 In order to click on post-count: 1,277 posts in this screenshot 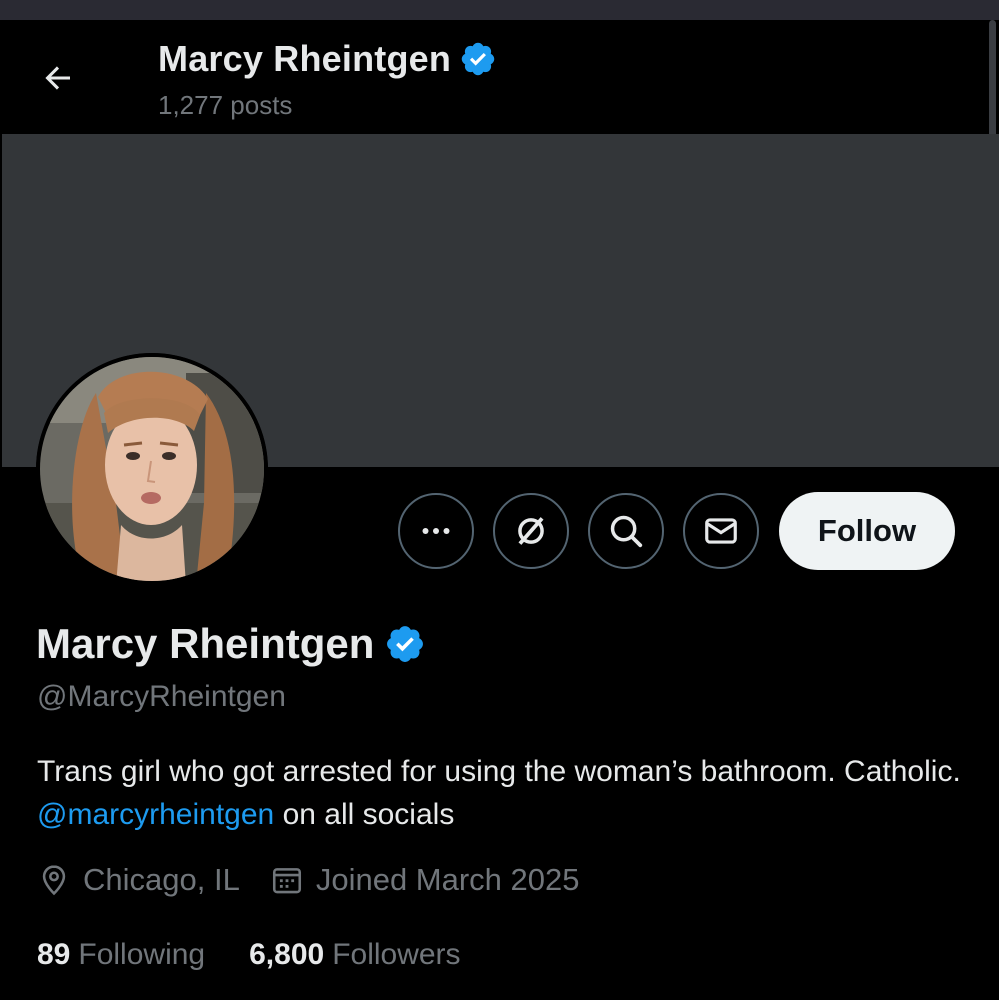, I will do `click(225, 105)`.